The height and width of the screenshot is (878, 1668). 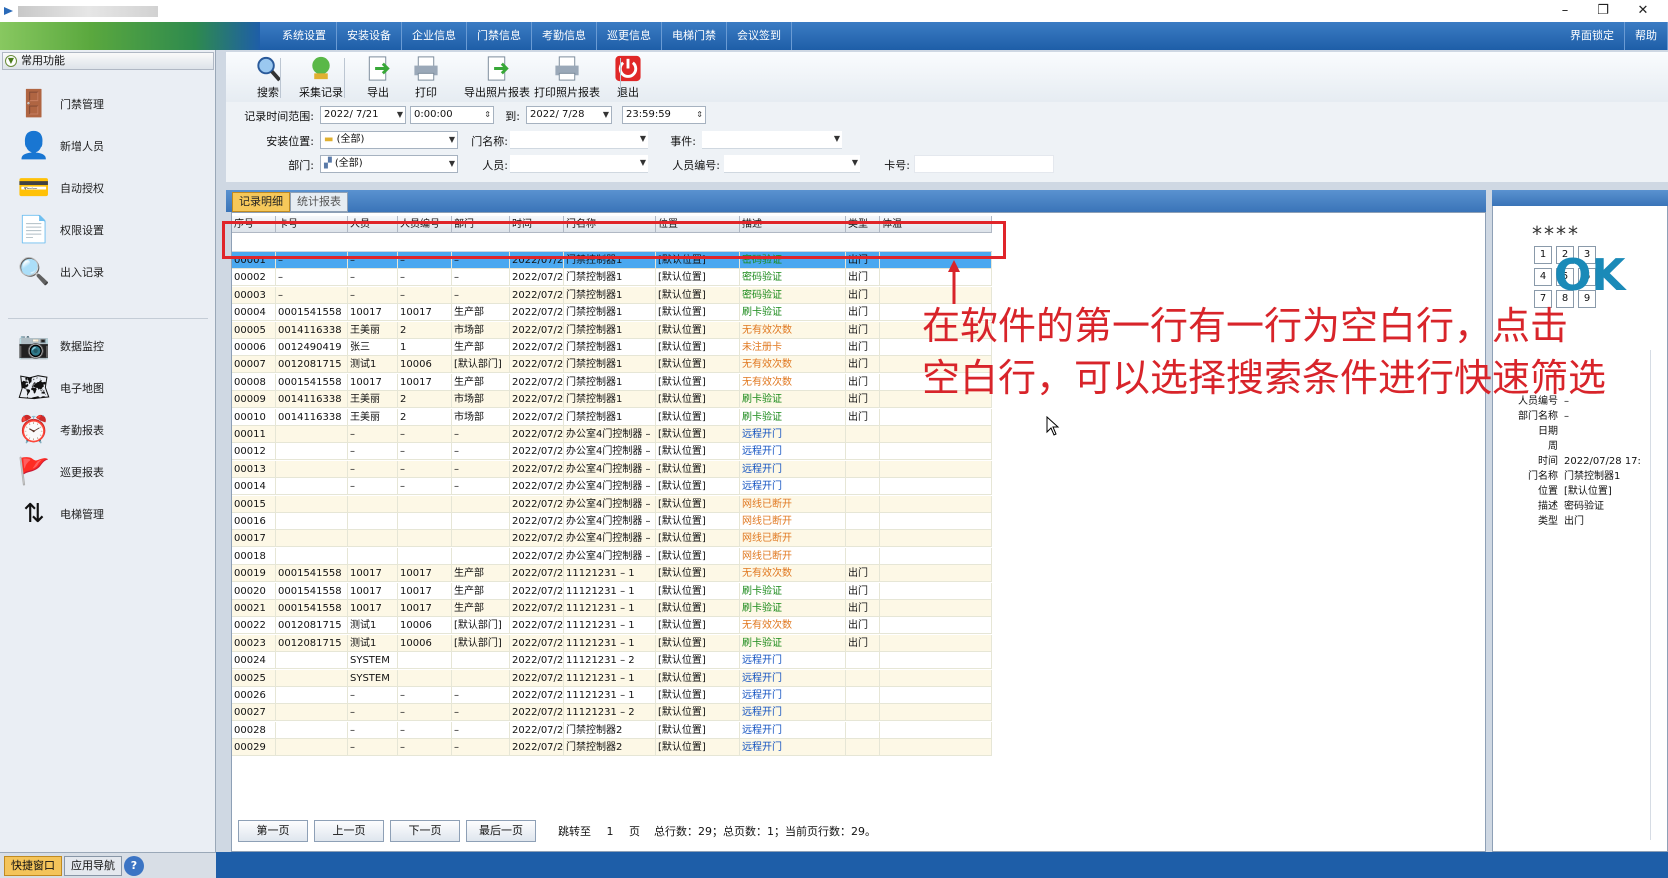 I want to click on table-row: 00003– – – –2022/07/2 门禁控制器1 [默认位置] 密码验证 出门, so click(x=612, y=295).